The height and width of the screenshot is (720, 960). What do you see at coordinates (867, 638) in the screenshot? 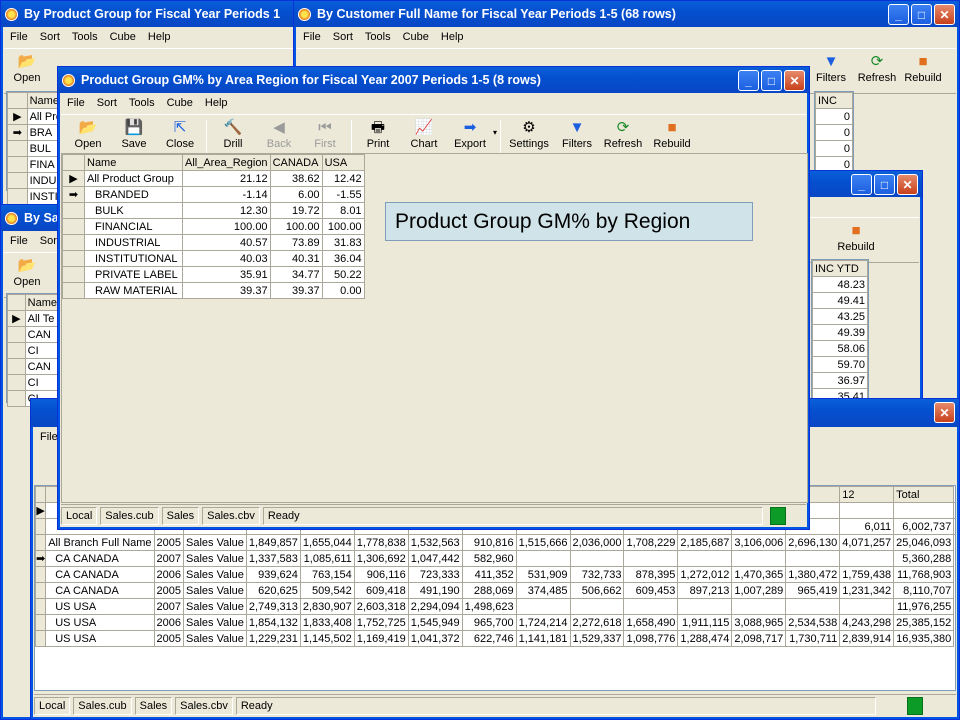
I see `table-cell: 2,839,914` at bounding box center [867, 638].